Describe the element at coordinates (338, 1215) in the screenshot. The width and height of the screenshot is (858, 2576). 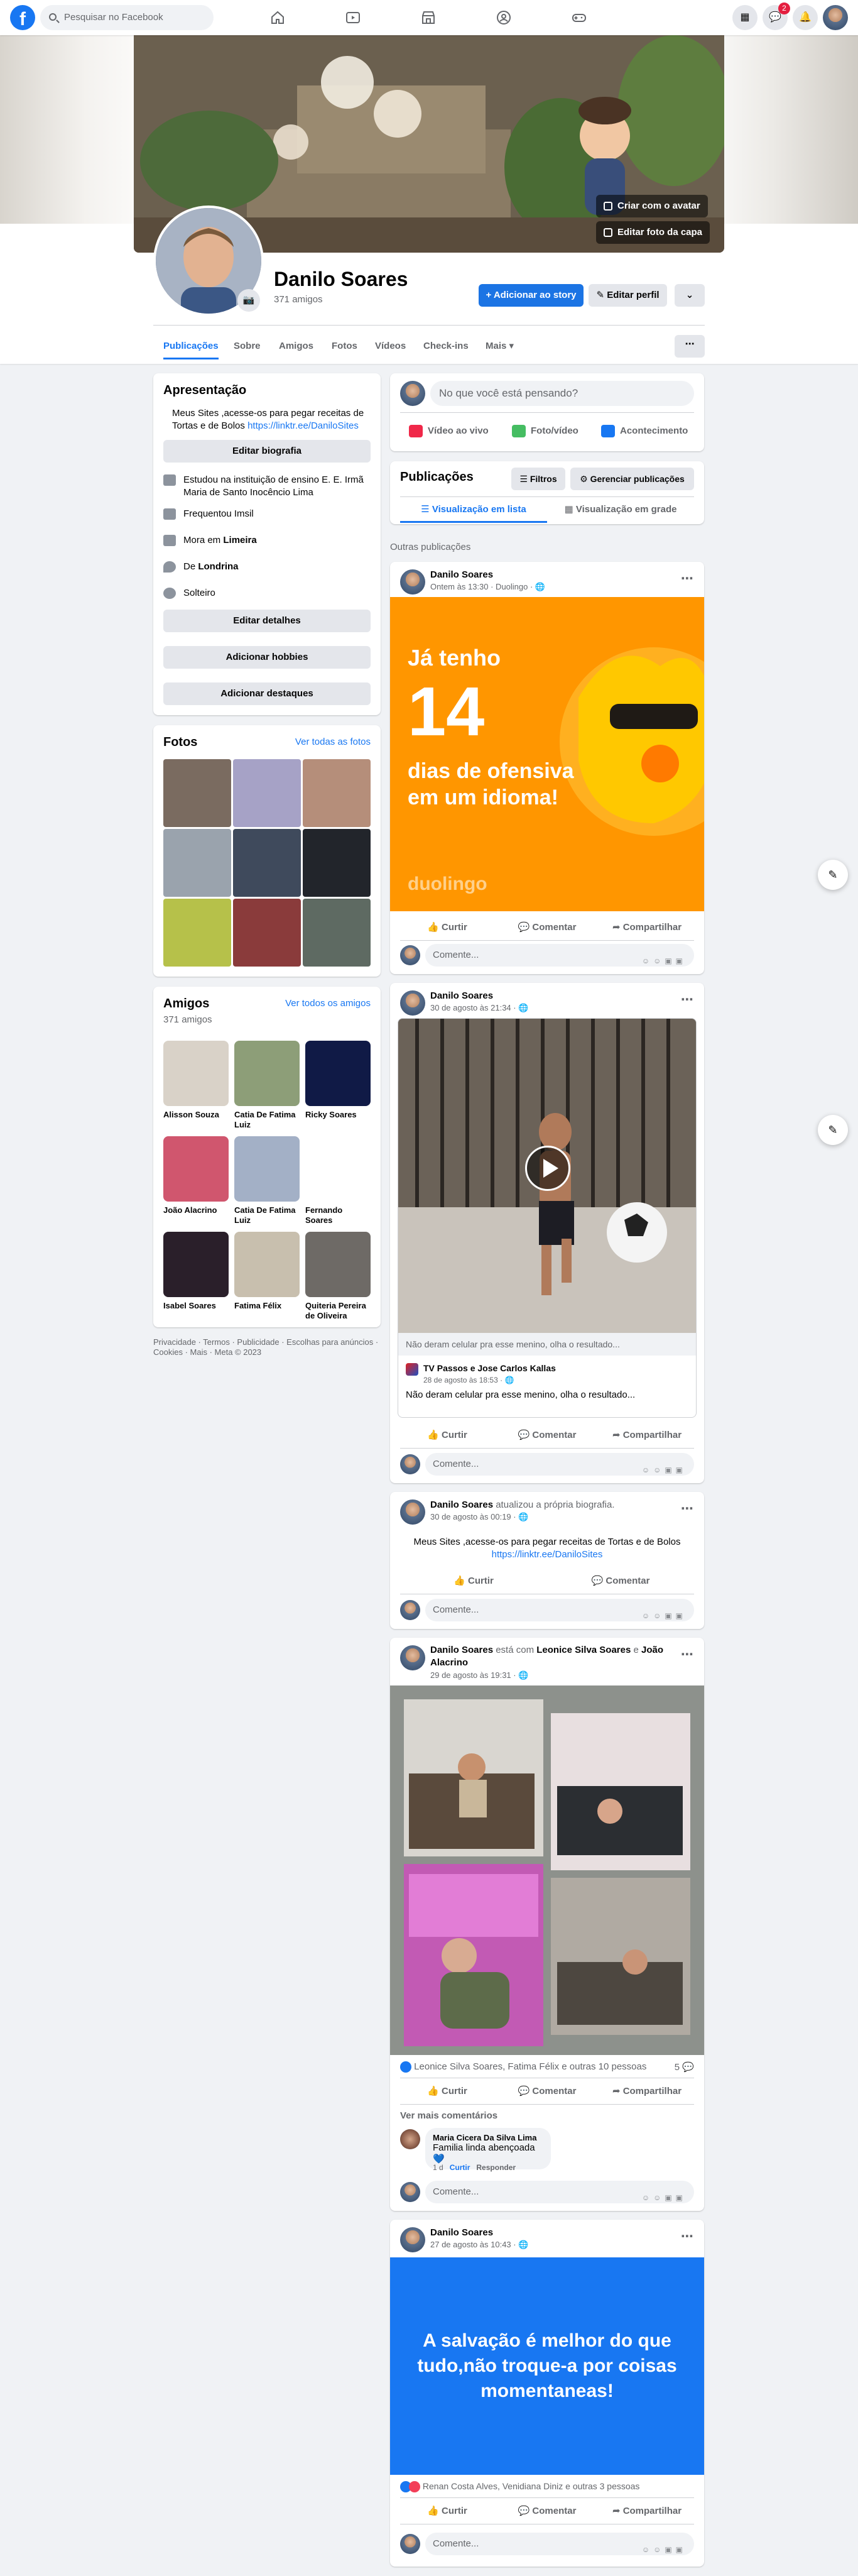
I see `friend-name: Fernando Soares` at that location.